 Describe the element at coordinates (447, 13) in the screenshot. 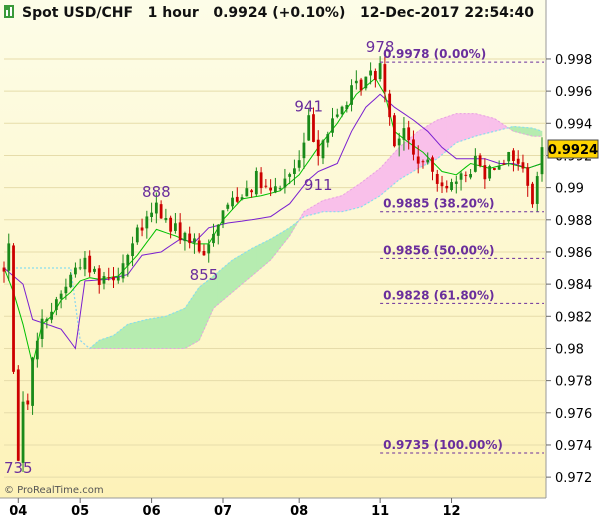

I see `title-datetime: 12-Dec-2017 22:54:40` at that location.